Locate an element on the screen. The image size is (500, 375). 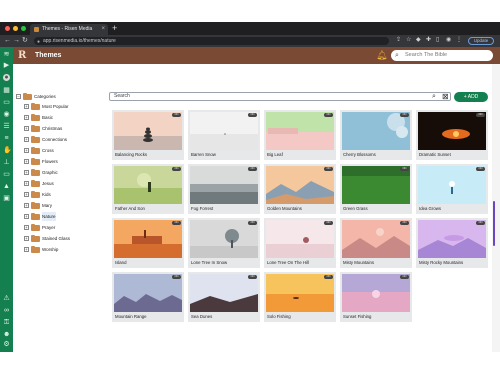
puzzle-icon: ✚ is located at coordinates (429, 40).